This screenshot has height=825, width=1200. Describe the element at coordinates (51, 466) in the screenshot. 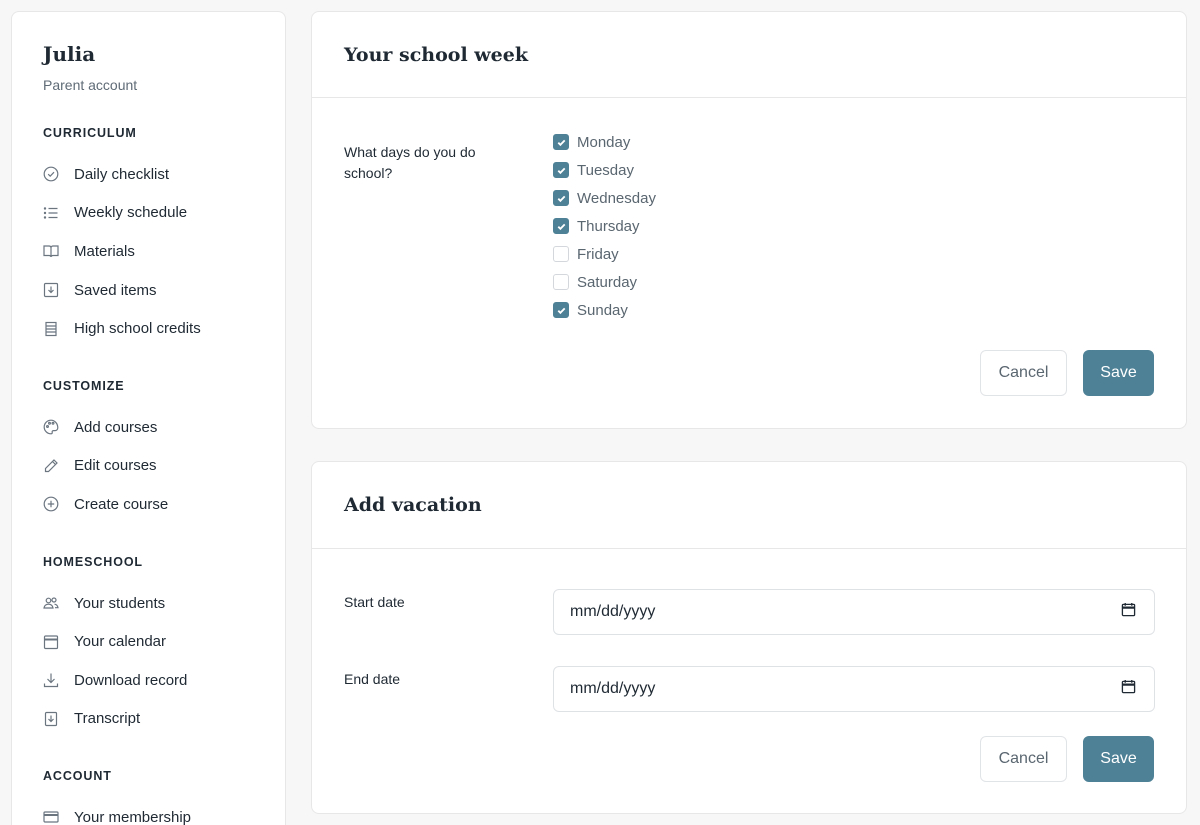

I see `pencil-icon` at that location.